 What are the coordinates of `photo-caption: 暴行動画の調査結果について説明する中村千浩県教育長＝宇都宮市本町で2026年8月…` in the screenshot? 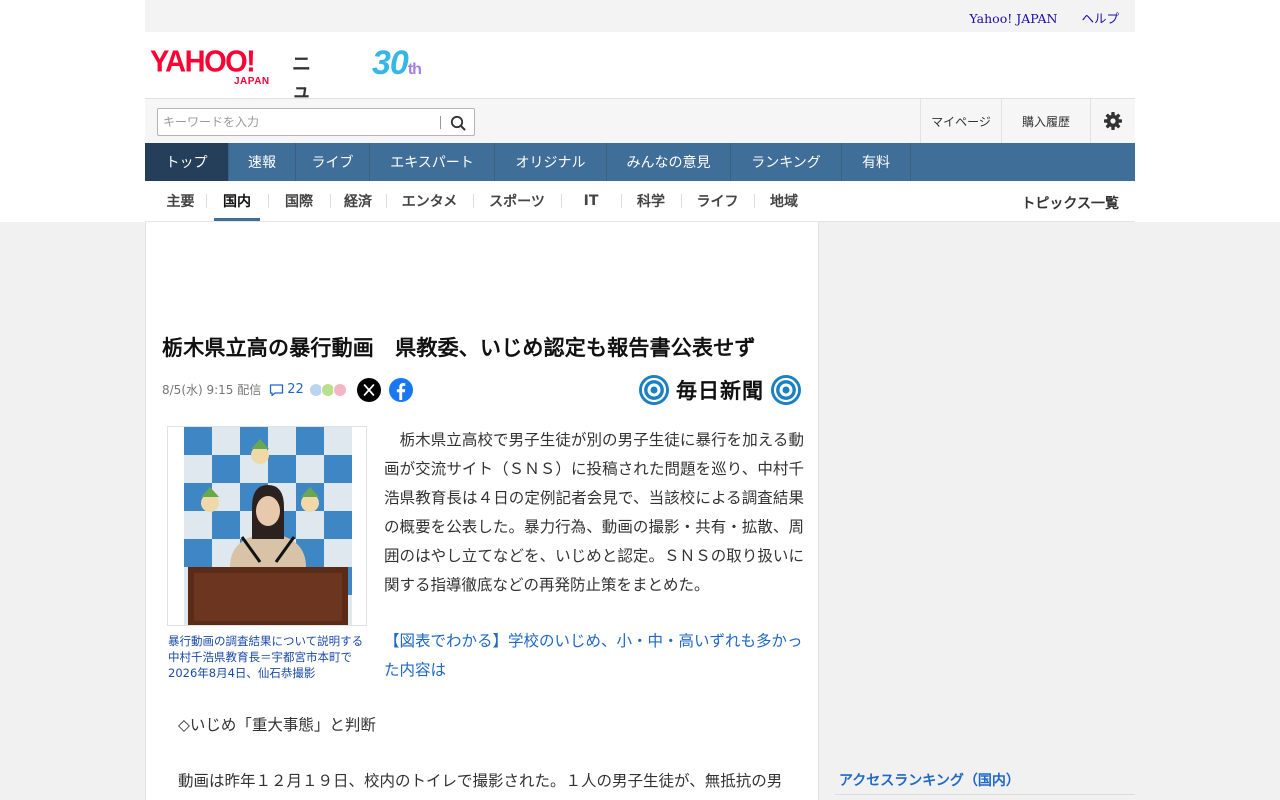 It's located at (266, 657).